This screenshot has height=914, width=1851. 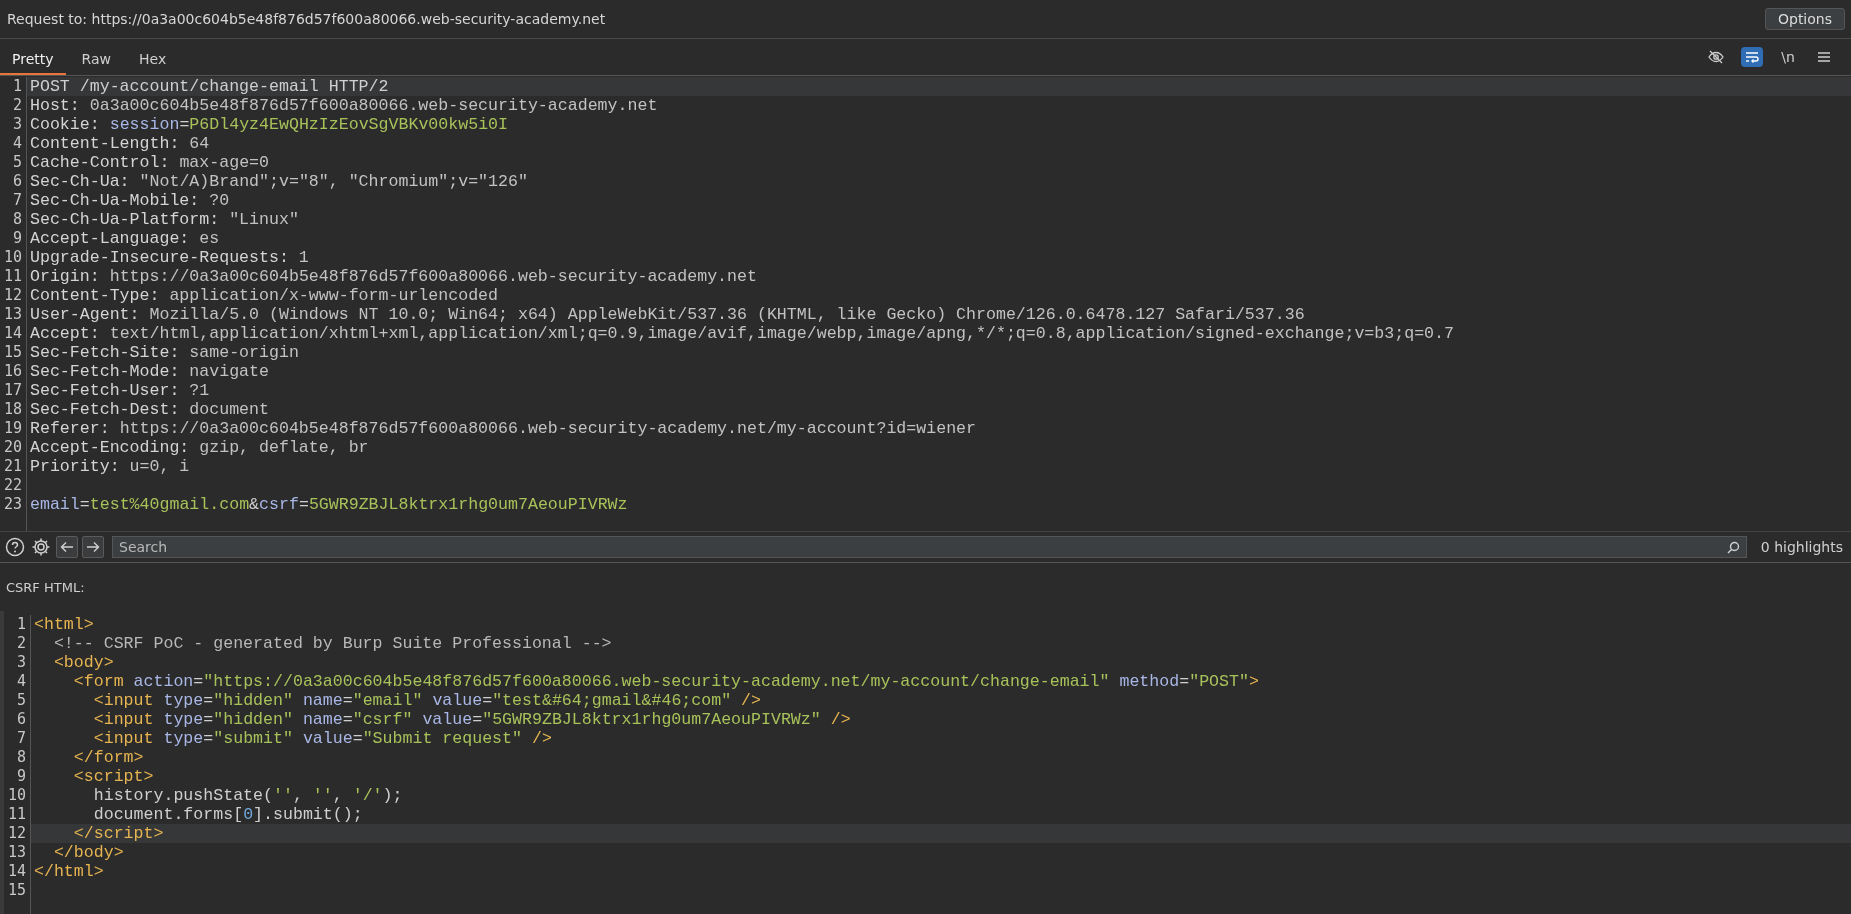 I want to click on forward-button, so click(x=93, y=547).